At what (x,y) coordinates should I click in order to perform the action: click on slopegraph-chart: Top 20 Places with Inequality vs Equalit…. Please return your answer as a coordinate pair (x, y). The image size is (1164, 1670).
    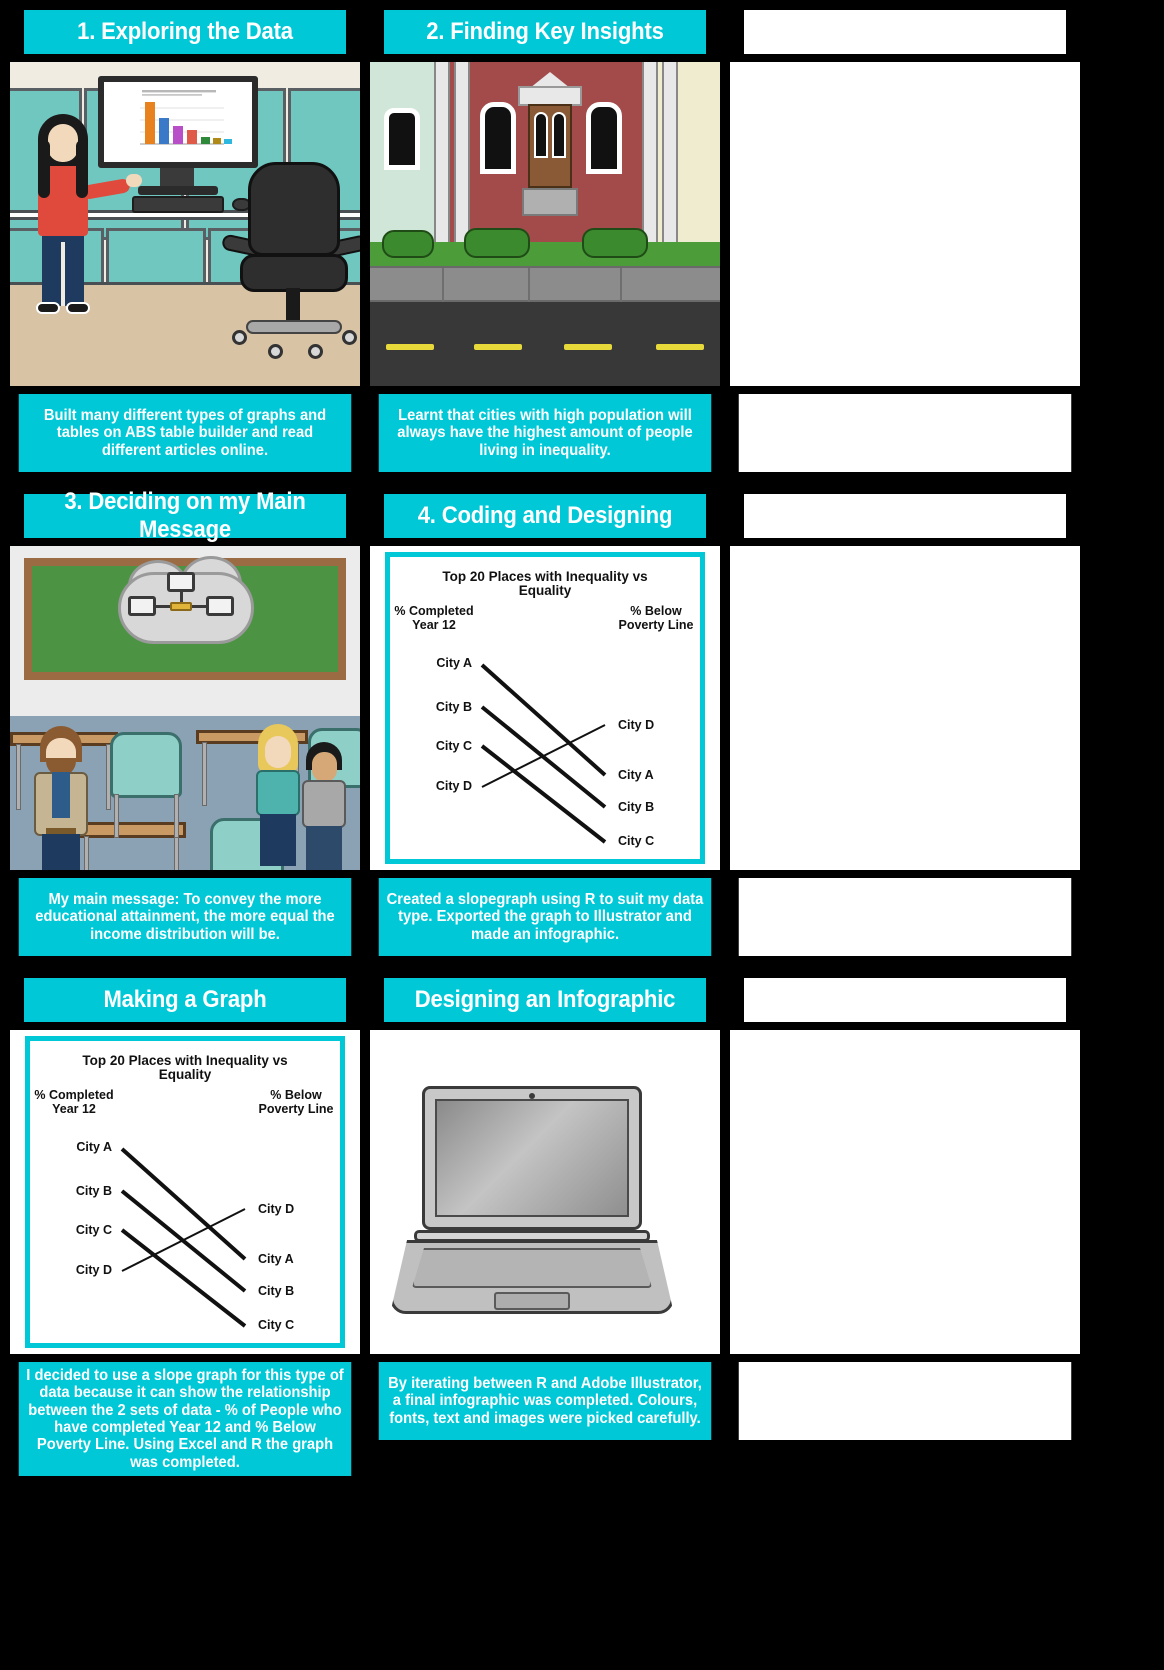
    Looking at the image, I should click on (545, 708).